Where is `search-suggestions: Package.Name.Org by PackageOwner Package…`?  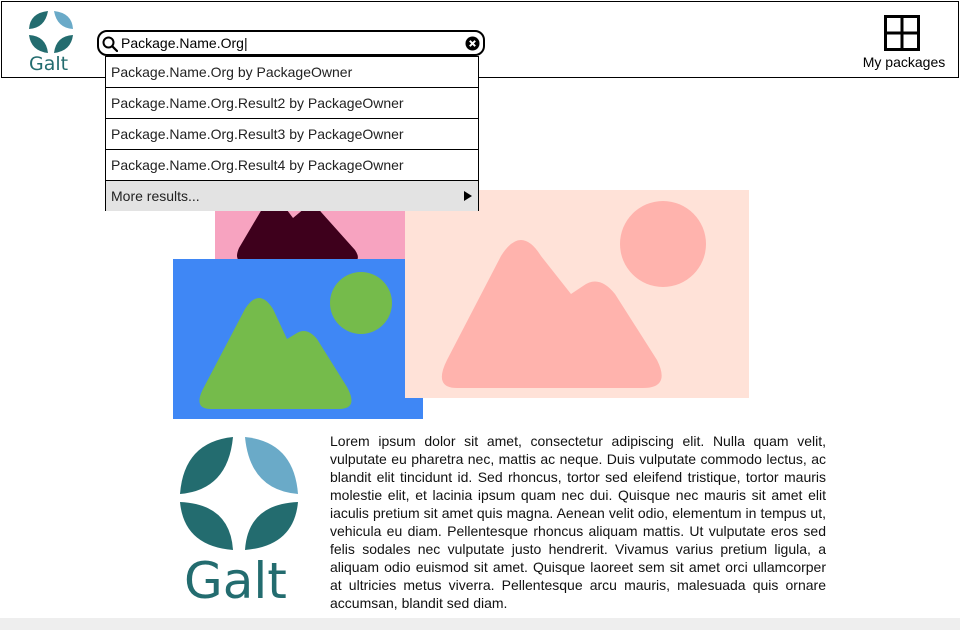 search-suggestions: Package.Name.Org by PackageOwner Package… is located at coordinates (292, 133).